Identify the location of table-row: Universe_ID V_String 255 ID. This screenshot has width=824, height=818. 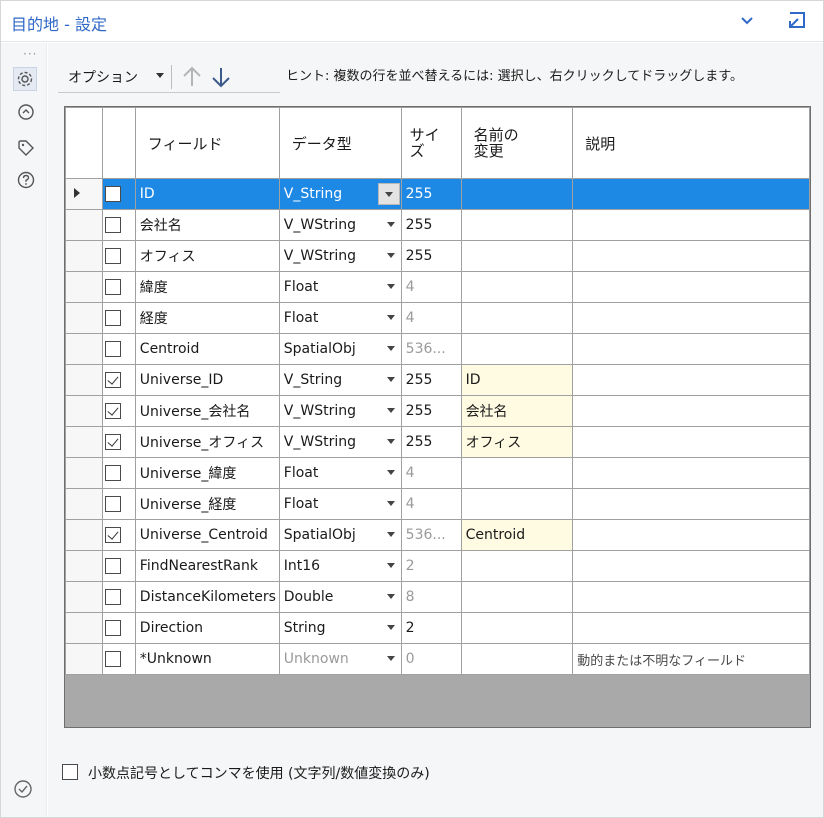
(437, 380).